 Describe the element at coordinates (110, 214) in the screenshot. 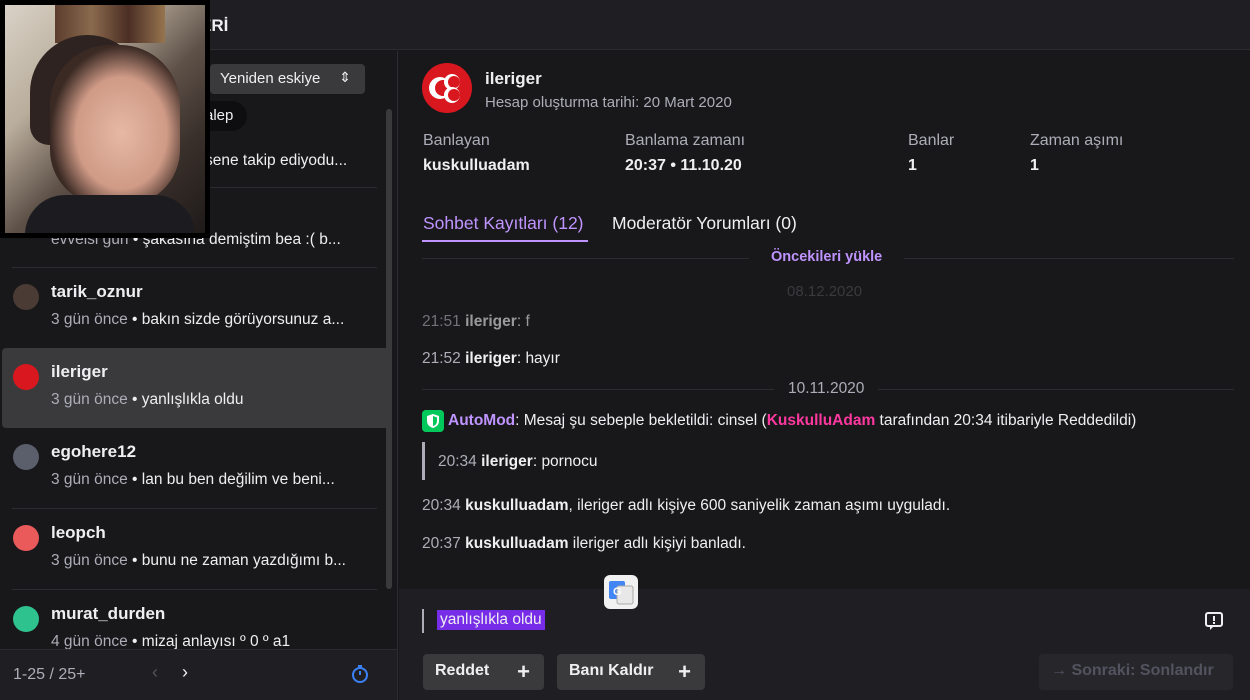

I see `shirt` at that location.